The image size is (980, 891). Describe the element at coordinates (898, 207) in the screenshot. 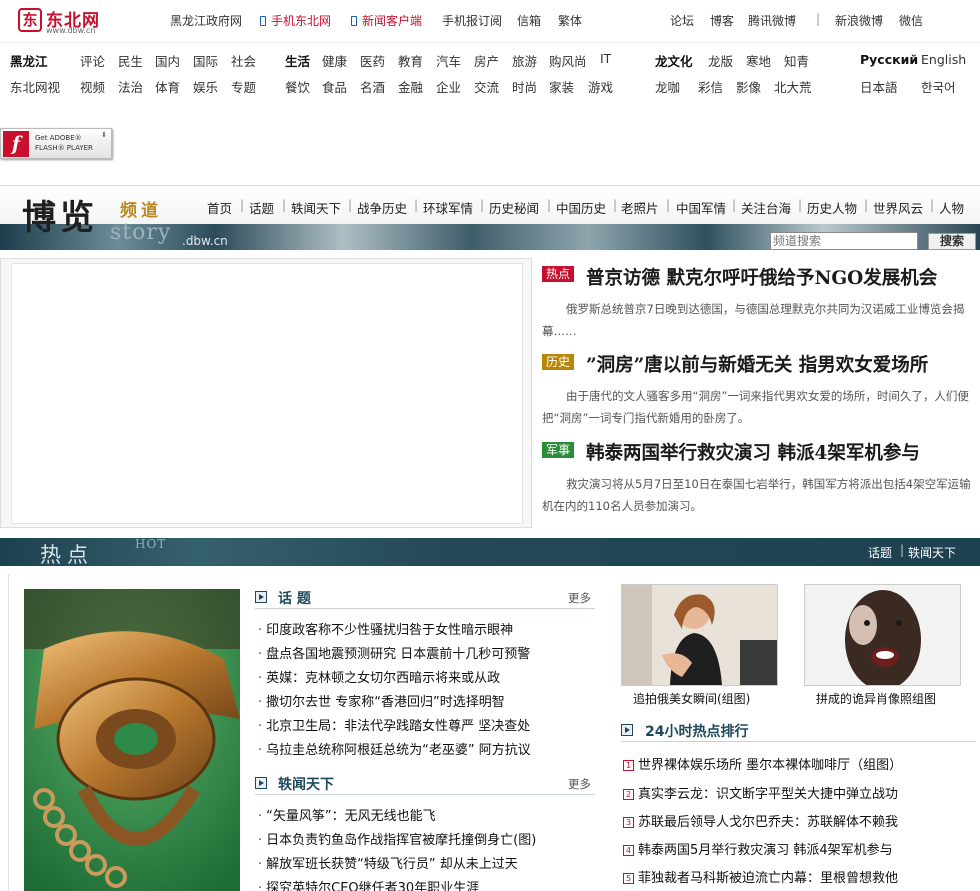

I see `channel-nav-world-affairs: 世界风云` at that location.